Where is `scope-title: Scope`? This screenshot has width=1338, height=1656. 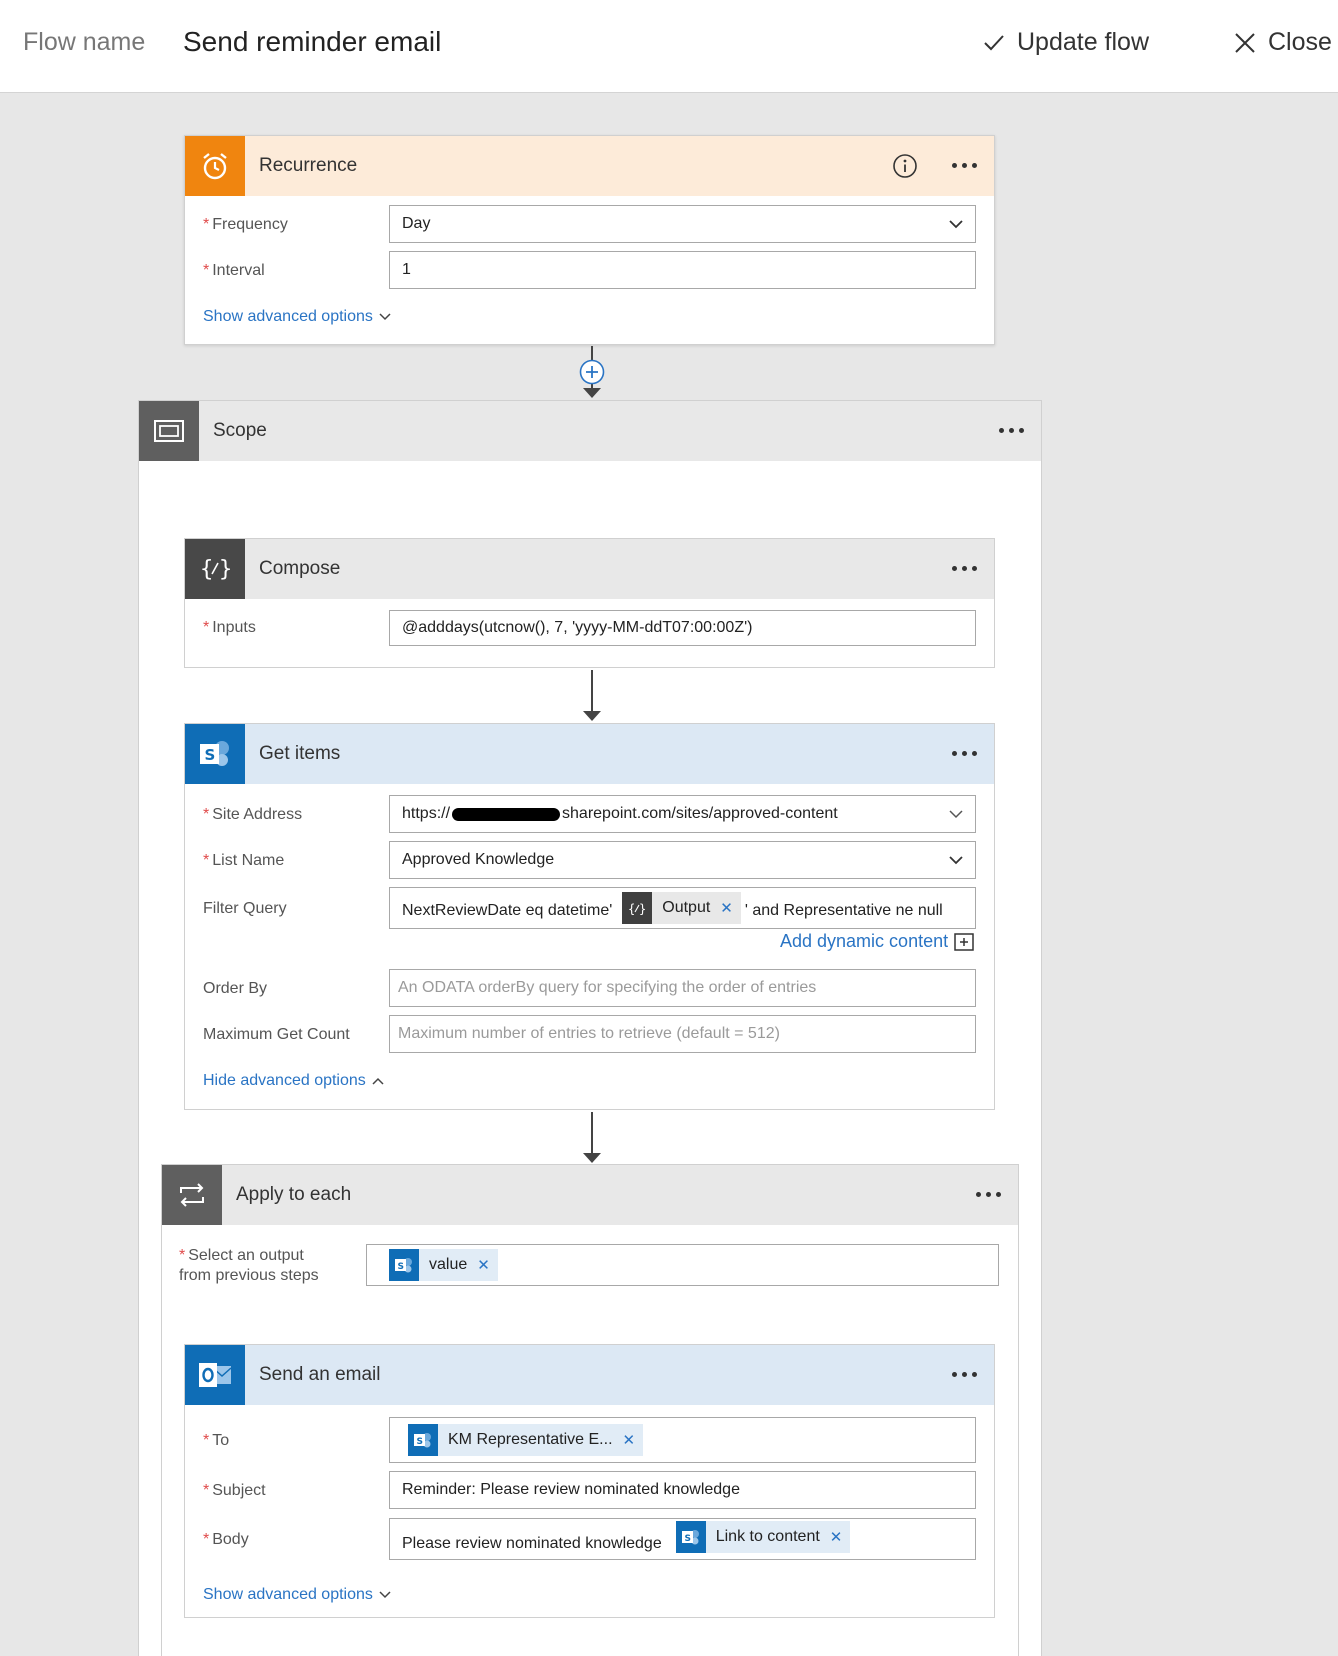 scope-title: Scope is located at coordinates (240, 430).